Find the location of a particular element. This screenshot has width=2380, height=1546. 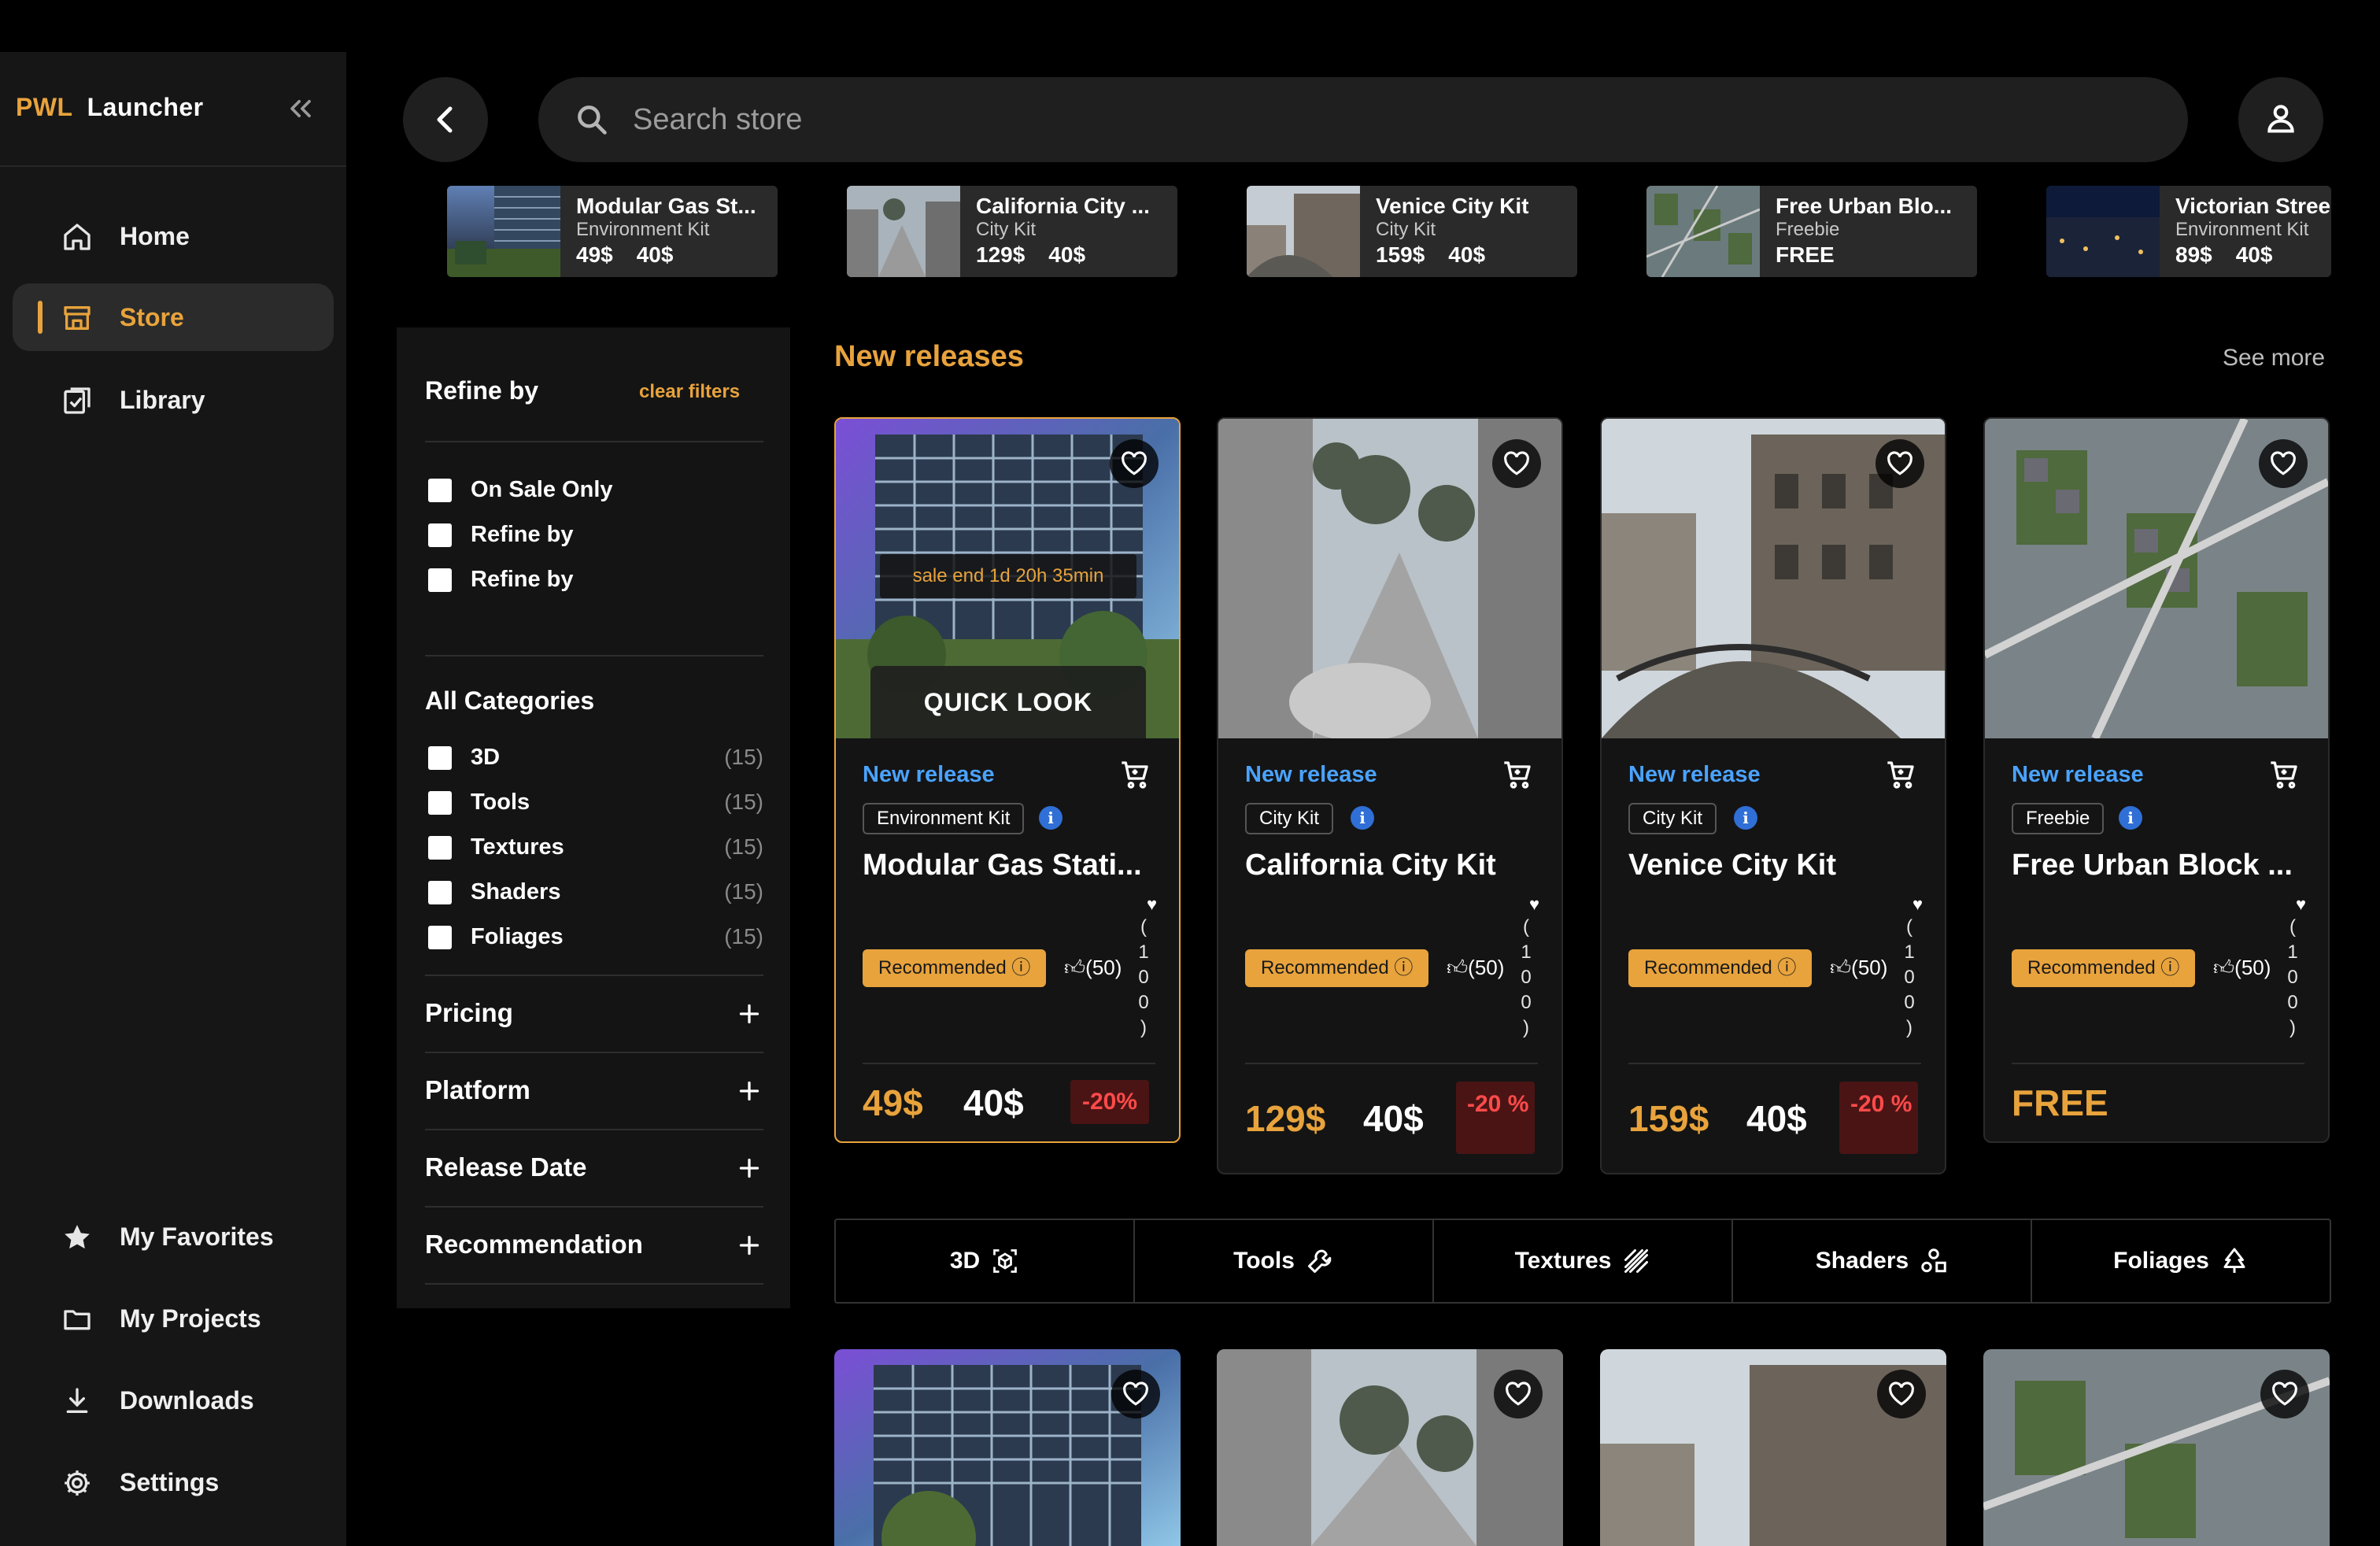

featured-item: Modular Gas St... Environment Kit 49$ 40$ is located at coordinates (612, 232).